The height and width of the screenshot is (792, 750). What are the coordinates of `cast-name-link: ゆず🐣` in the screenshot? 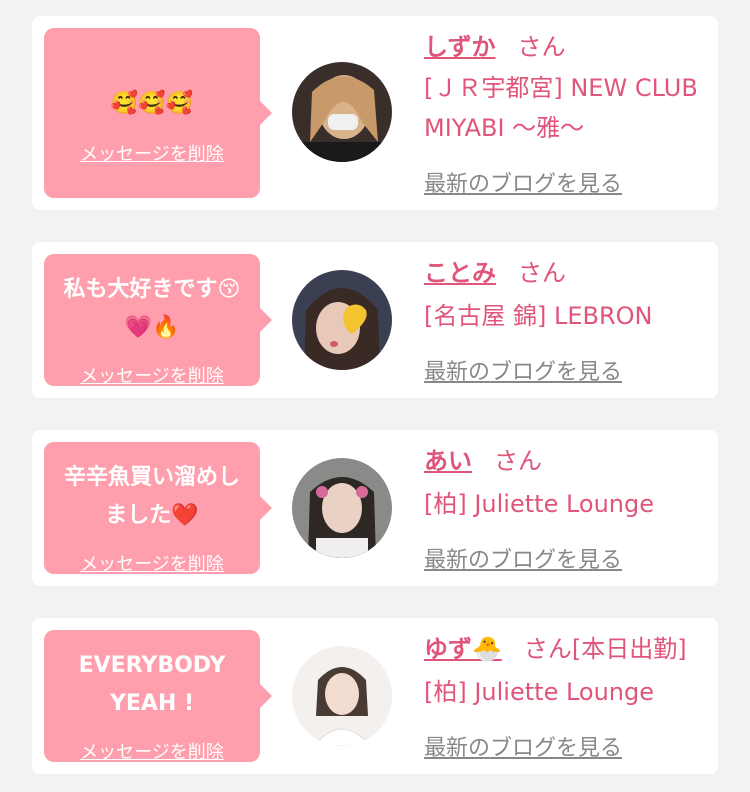 It's located at (463, 649).